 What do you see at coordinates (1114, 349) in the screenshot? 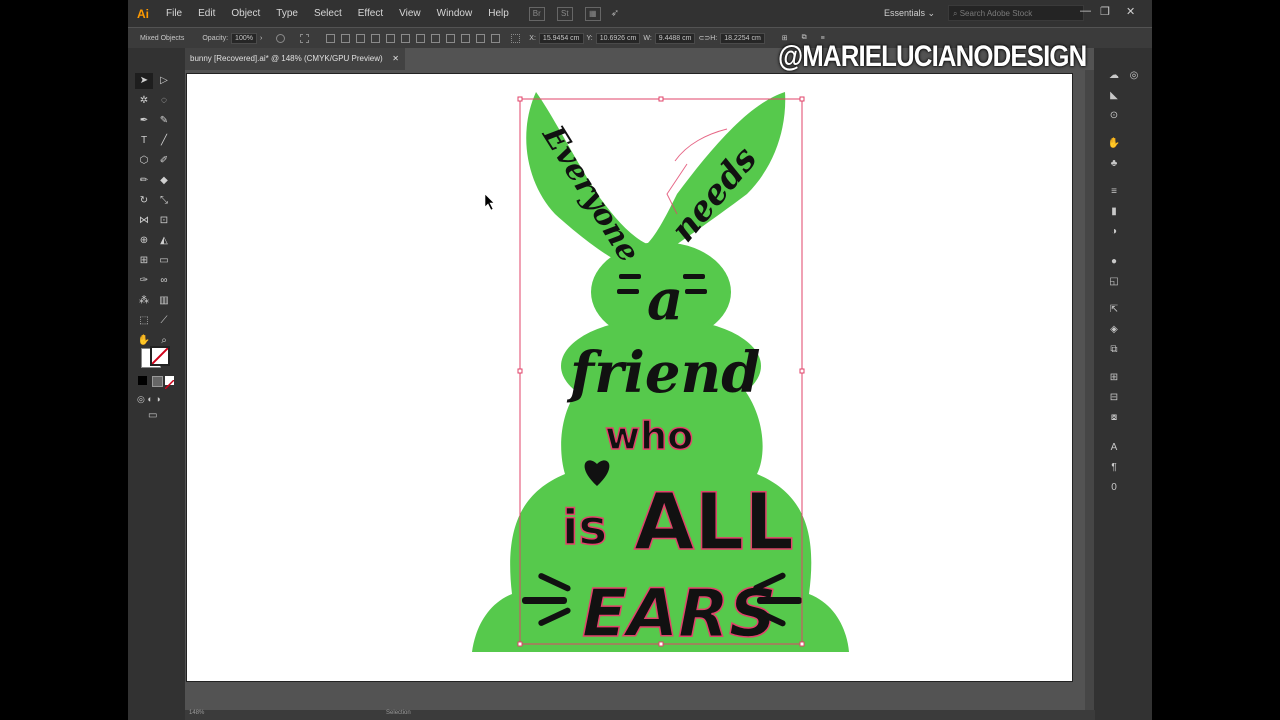
I see `artboards-icon: ⧉` at bounding box center [1114, 349].